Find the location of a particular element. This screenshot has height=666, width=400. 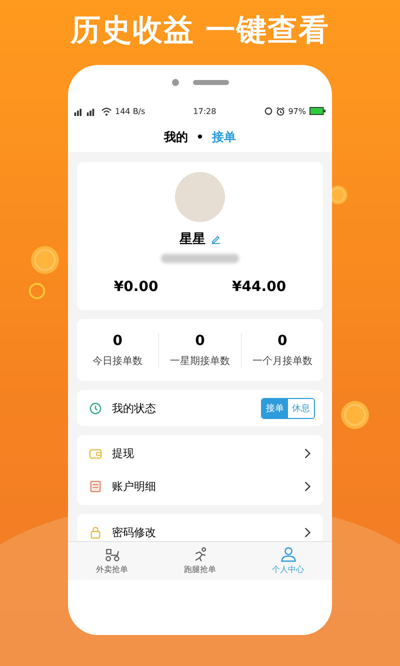

balance-amount: ¥44.00 is located at coordinates (259, 287).